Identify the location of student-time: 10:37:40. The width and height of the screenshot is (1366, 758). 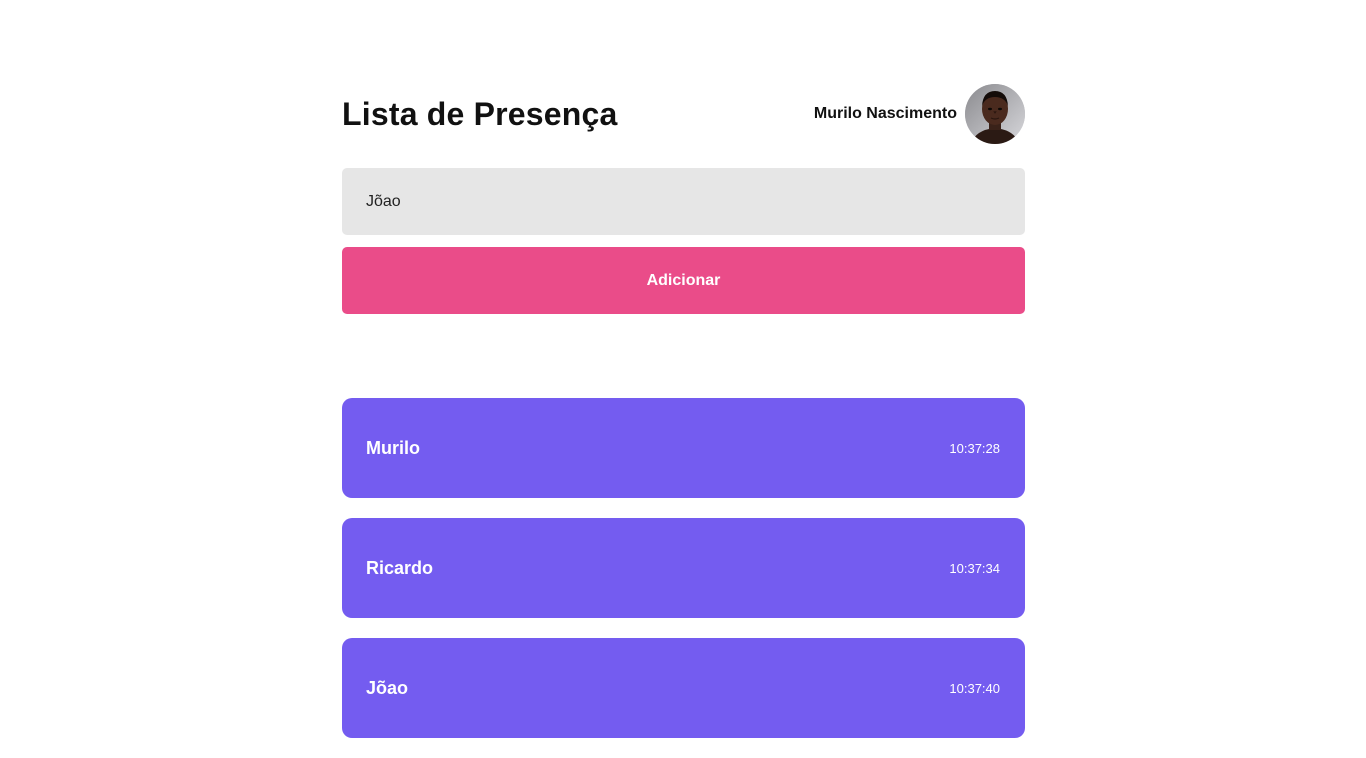
(974, 688).